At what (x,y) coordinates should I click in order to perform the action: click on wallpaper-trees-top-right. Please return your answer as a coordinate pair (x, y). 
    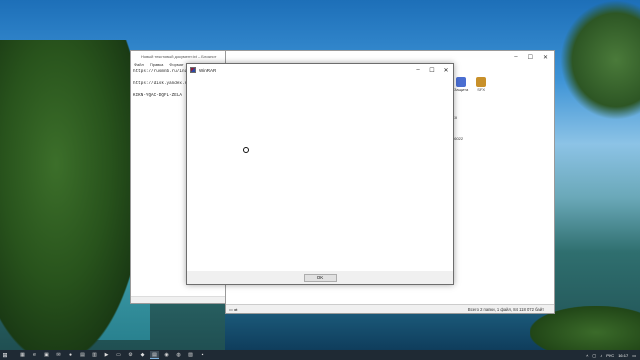
    Looking at the image, I should click on (600, 60).